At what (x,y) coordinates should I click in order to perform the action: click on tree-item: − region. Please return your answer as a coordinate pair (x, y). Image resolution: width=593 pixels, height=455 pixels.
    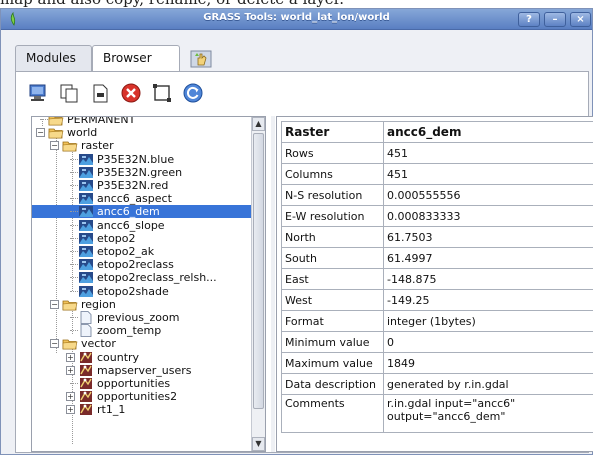
    Looking at the image, I should click on (142, 304).